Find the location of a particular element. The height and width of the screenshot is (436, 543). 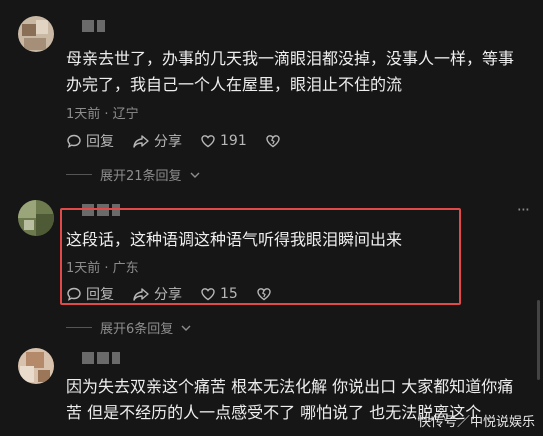

more-icon: ··· is located at coordinates (523, 209).